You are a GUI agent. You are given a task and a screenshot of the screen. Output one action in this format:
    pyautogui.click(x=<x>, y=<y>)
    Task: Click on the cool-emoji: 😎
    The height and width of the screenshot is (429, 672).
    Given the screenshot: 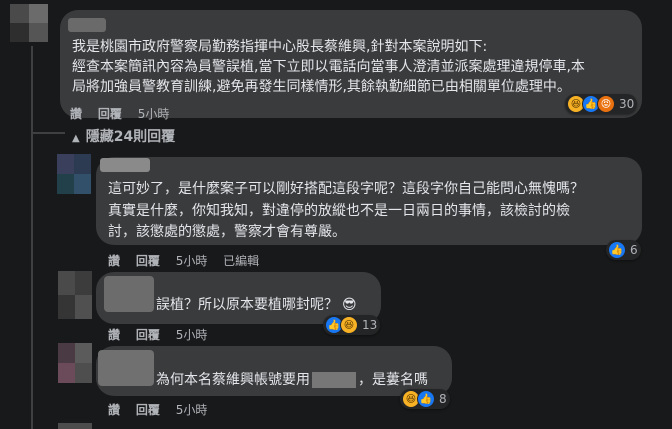 What is the action you would take?
    pyautogui.click(x=349, y=305)
    